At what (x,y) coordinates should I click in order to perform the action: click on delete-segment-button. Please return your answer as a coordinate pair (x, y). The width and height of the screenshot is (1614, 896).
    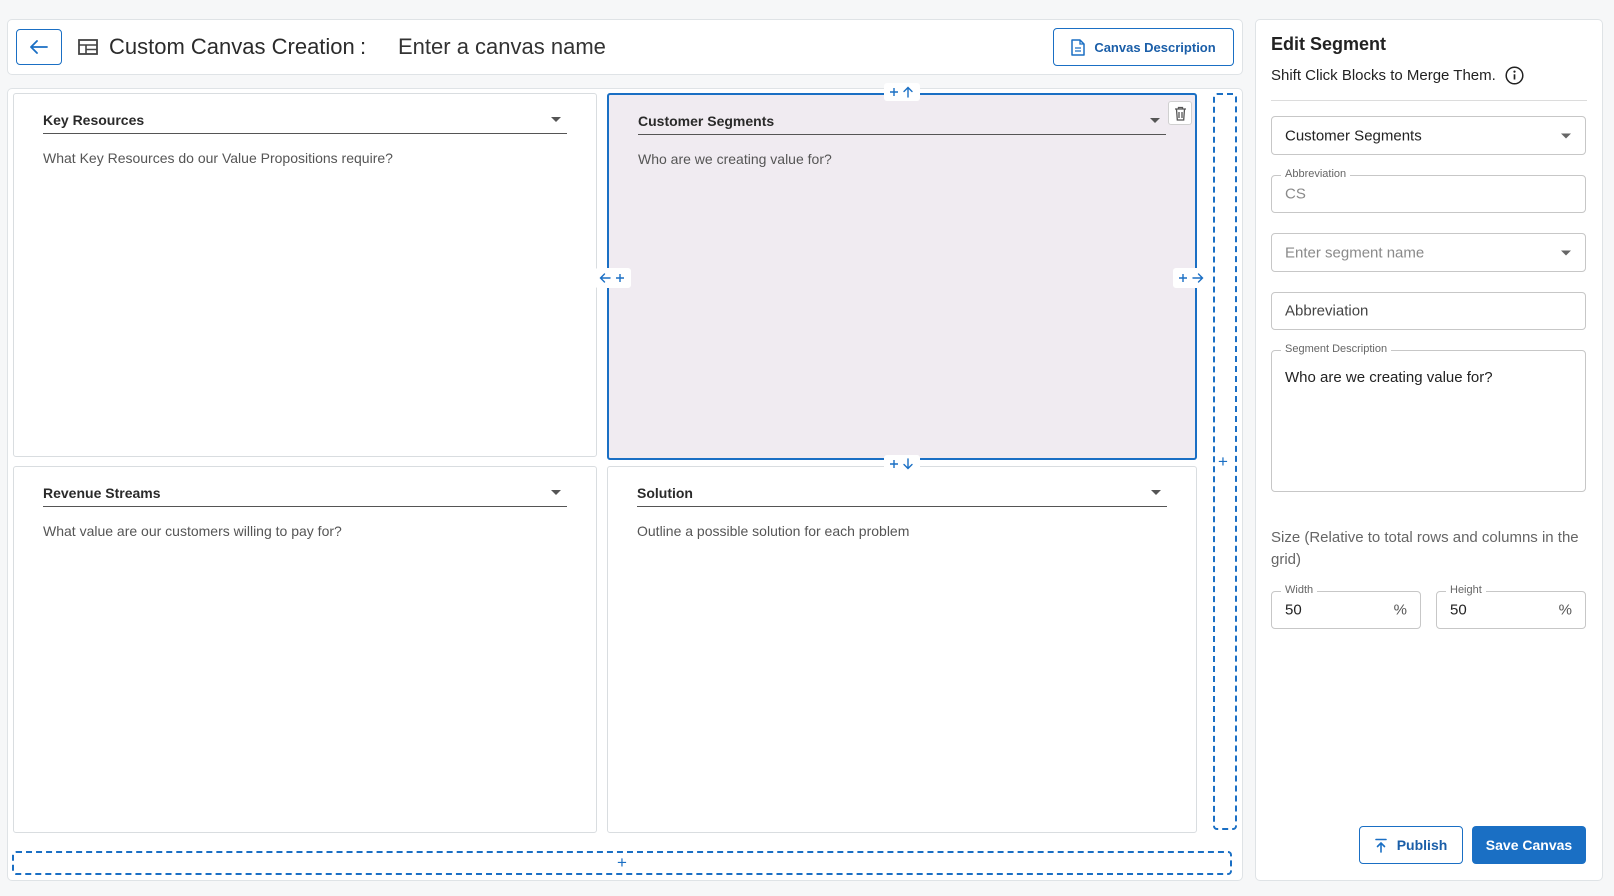
    Looking at the image, I should click on (1180, 113).